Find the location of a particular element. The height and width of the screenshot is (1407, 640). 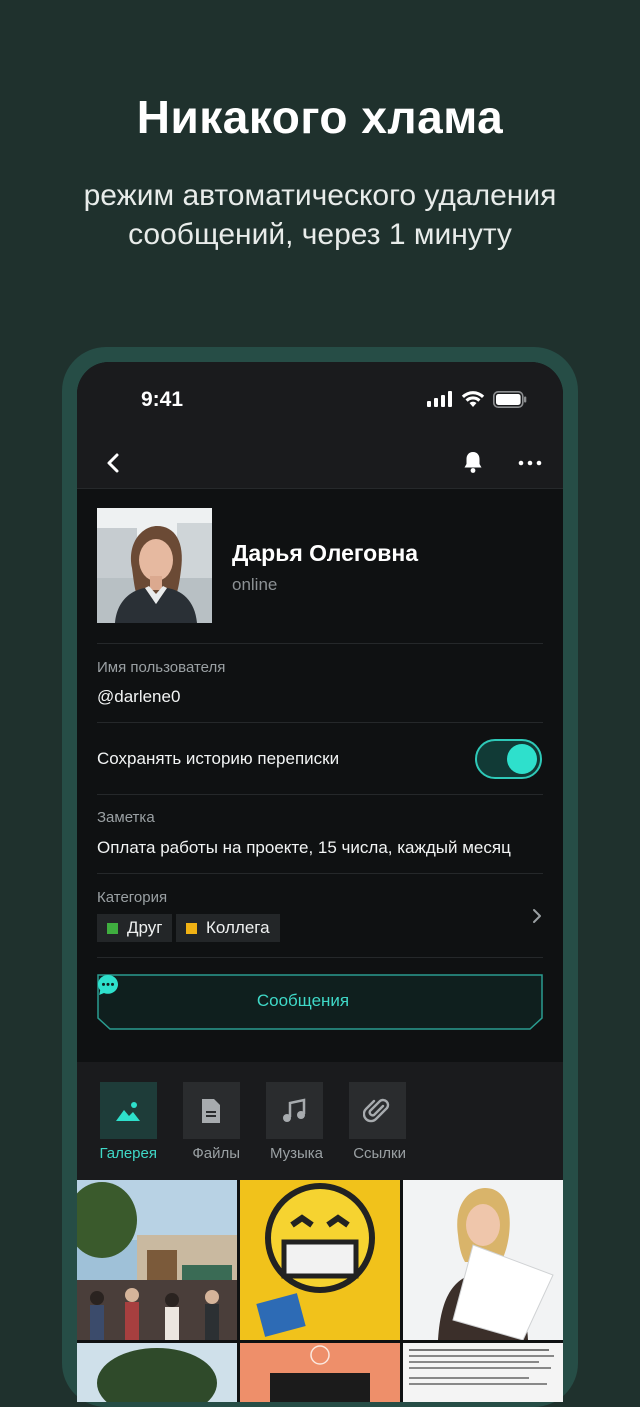

chevron-right-icon is located at coordinates (537, 916).